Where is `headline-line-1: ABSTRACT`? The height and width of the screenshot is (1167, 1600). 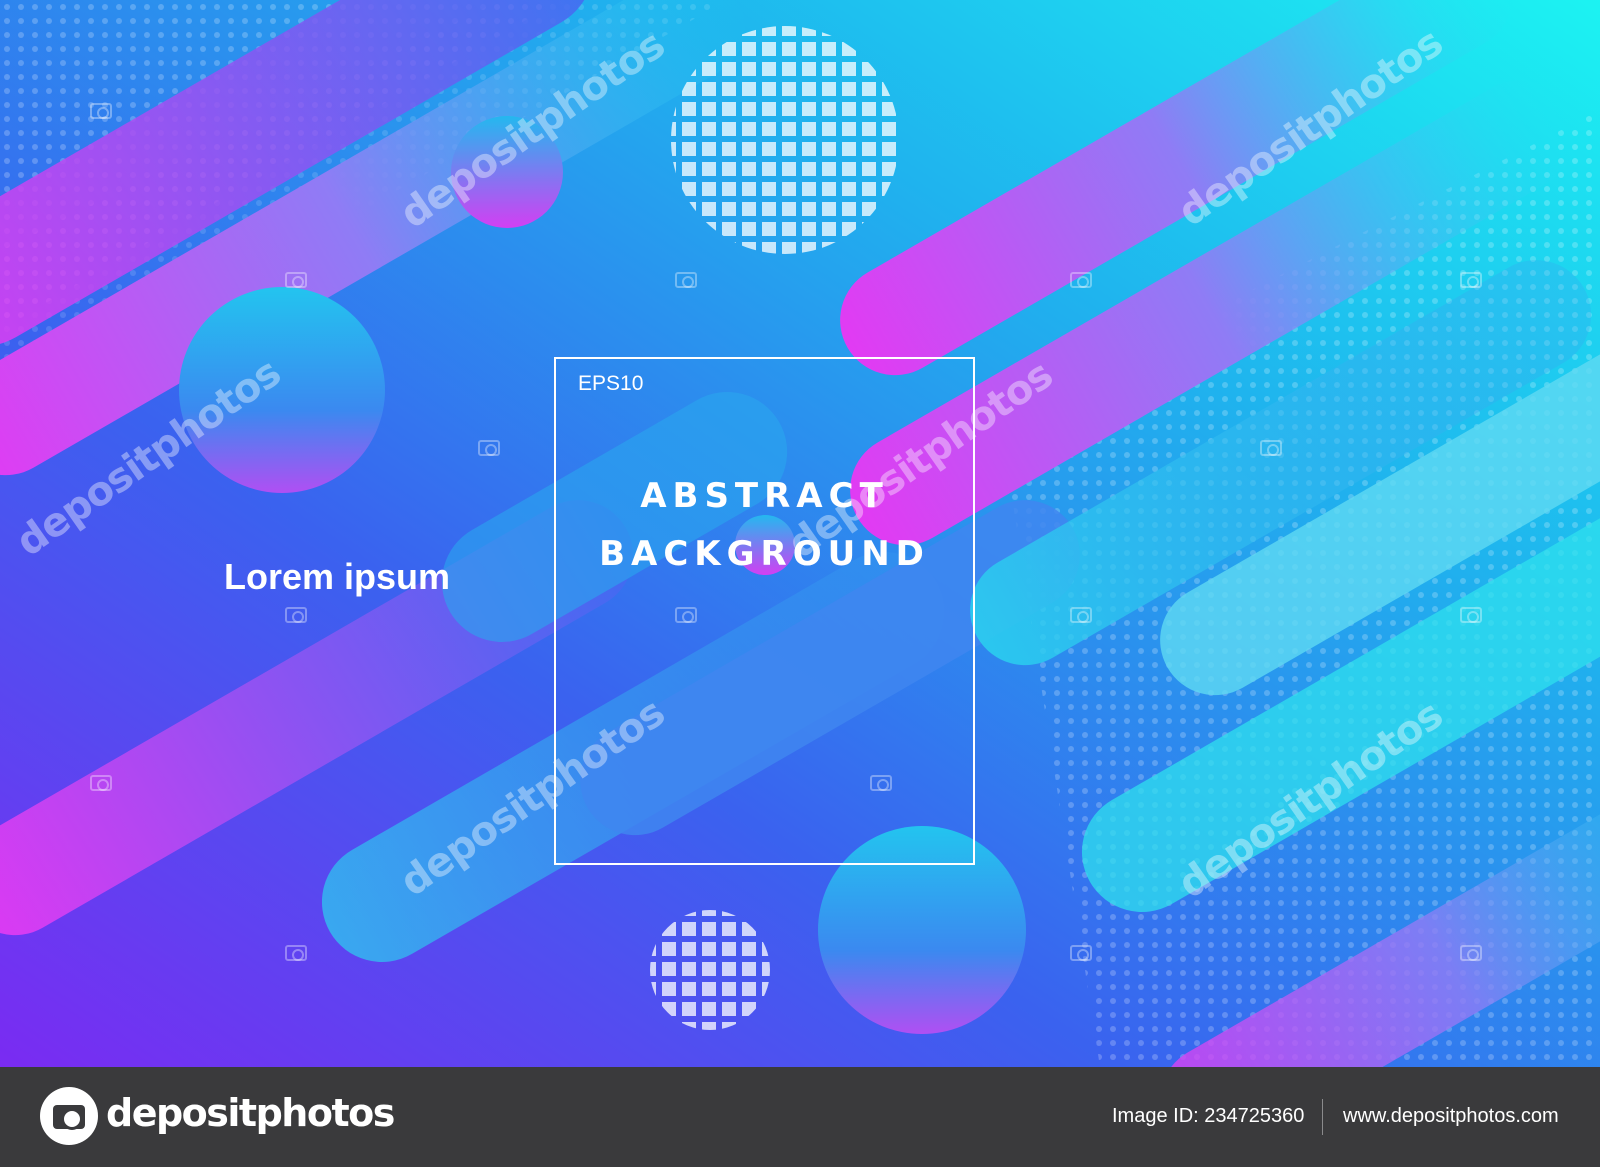 headline-line-1: ABSTRACT is located at coordinates (764, 496).